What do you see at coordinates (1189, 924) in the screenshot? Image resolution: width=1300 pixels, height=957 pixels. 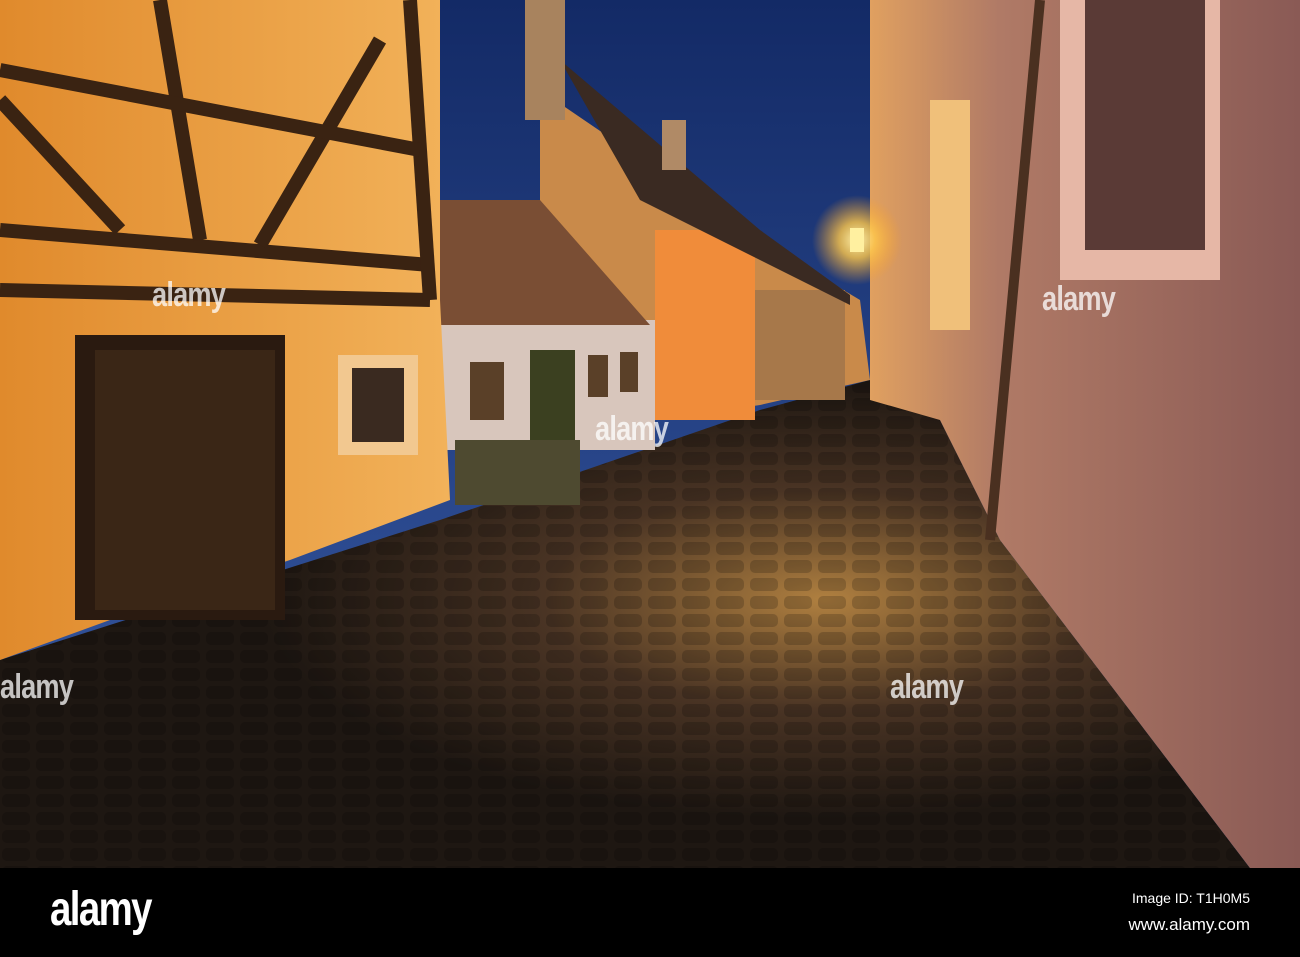 I see `site-url: www.alamy.com` at bounding box center [1189, 924].